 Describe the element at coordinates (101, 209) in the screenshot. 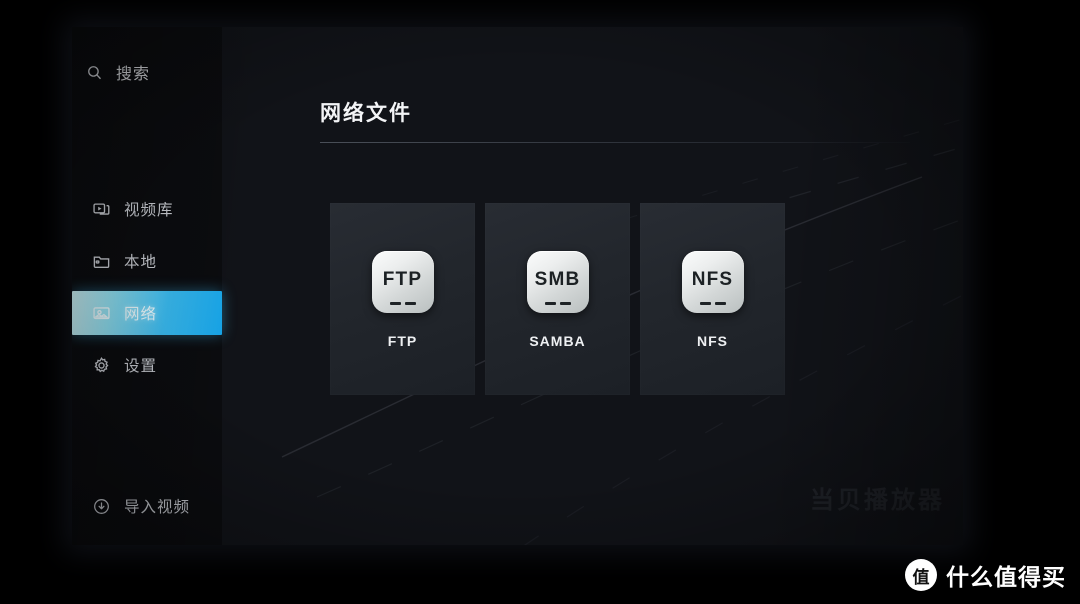

I see `video-library-icon` at that location.